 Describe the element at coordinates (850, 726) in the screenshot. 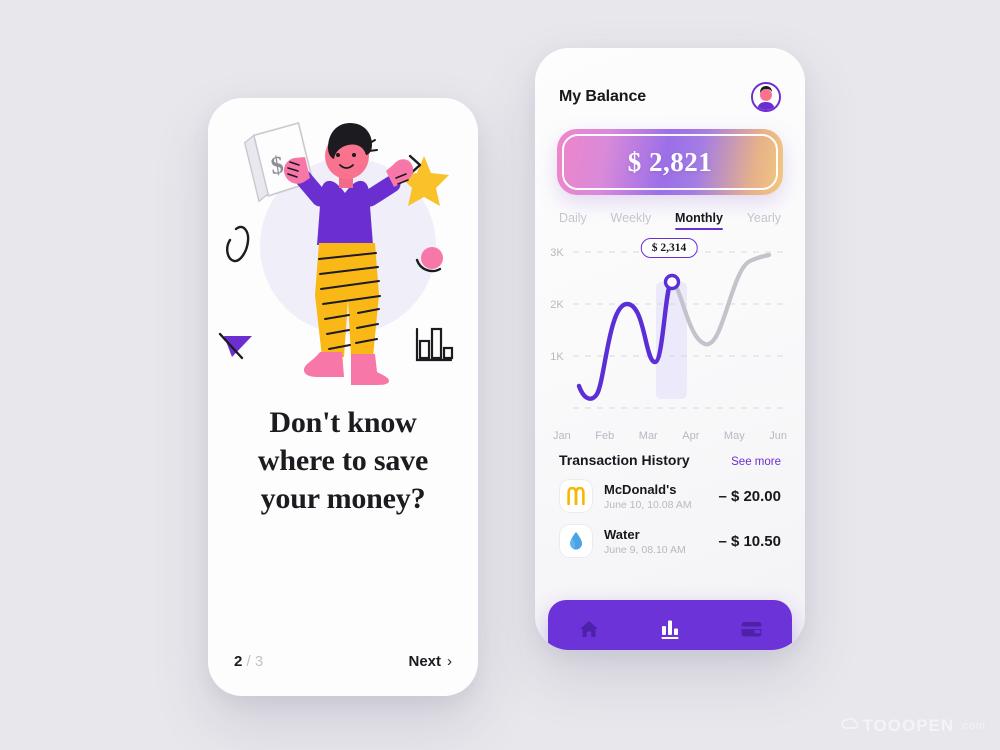

I see `watermark-logo-icon` at that location.